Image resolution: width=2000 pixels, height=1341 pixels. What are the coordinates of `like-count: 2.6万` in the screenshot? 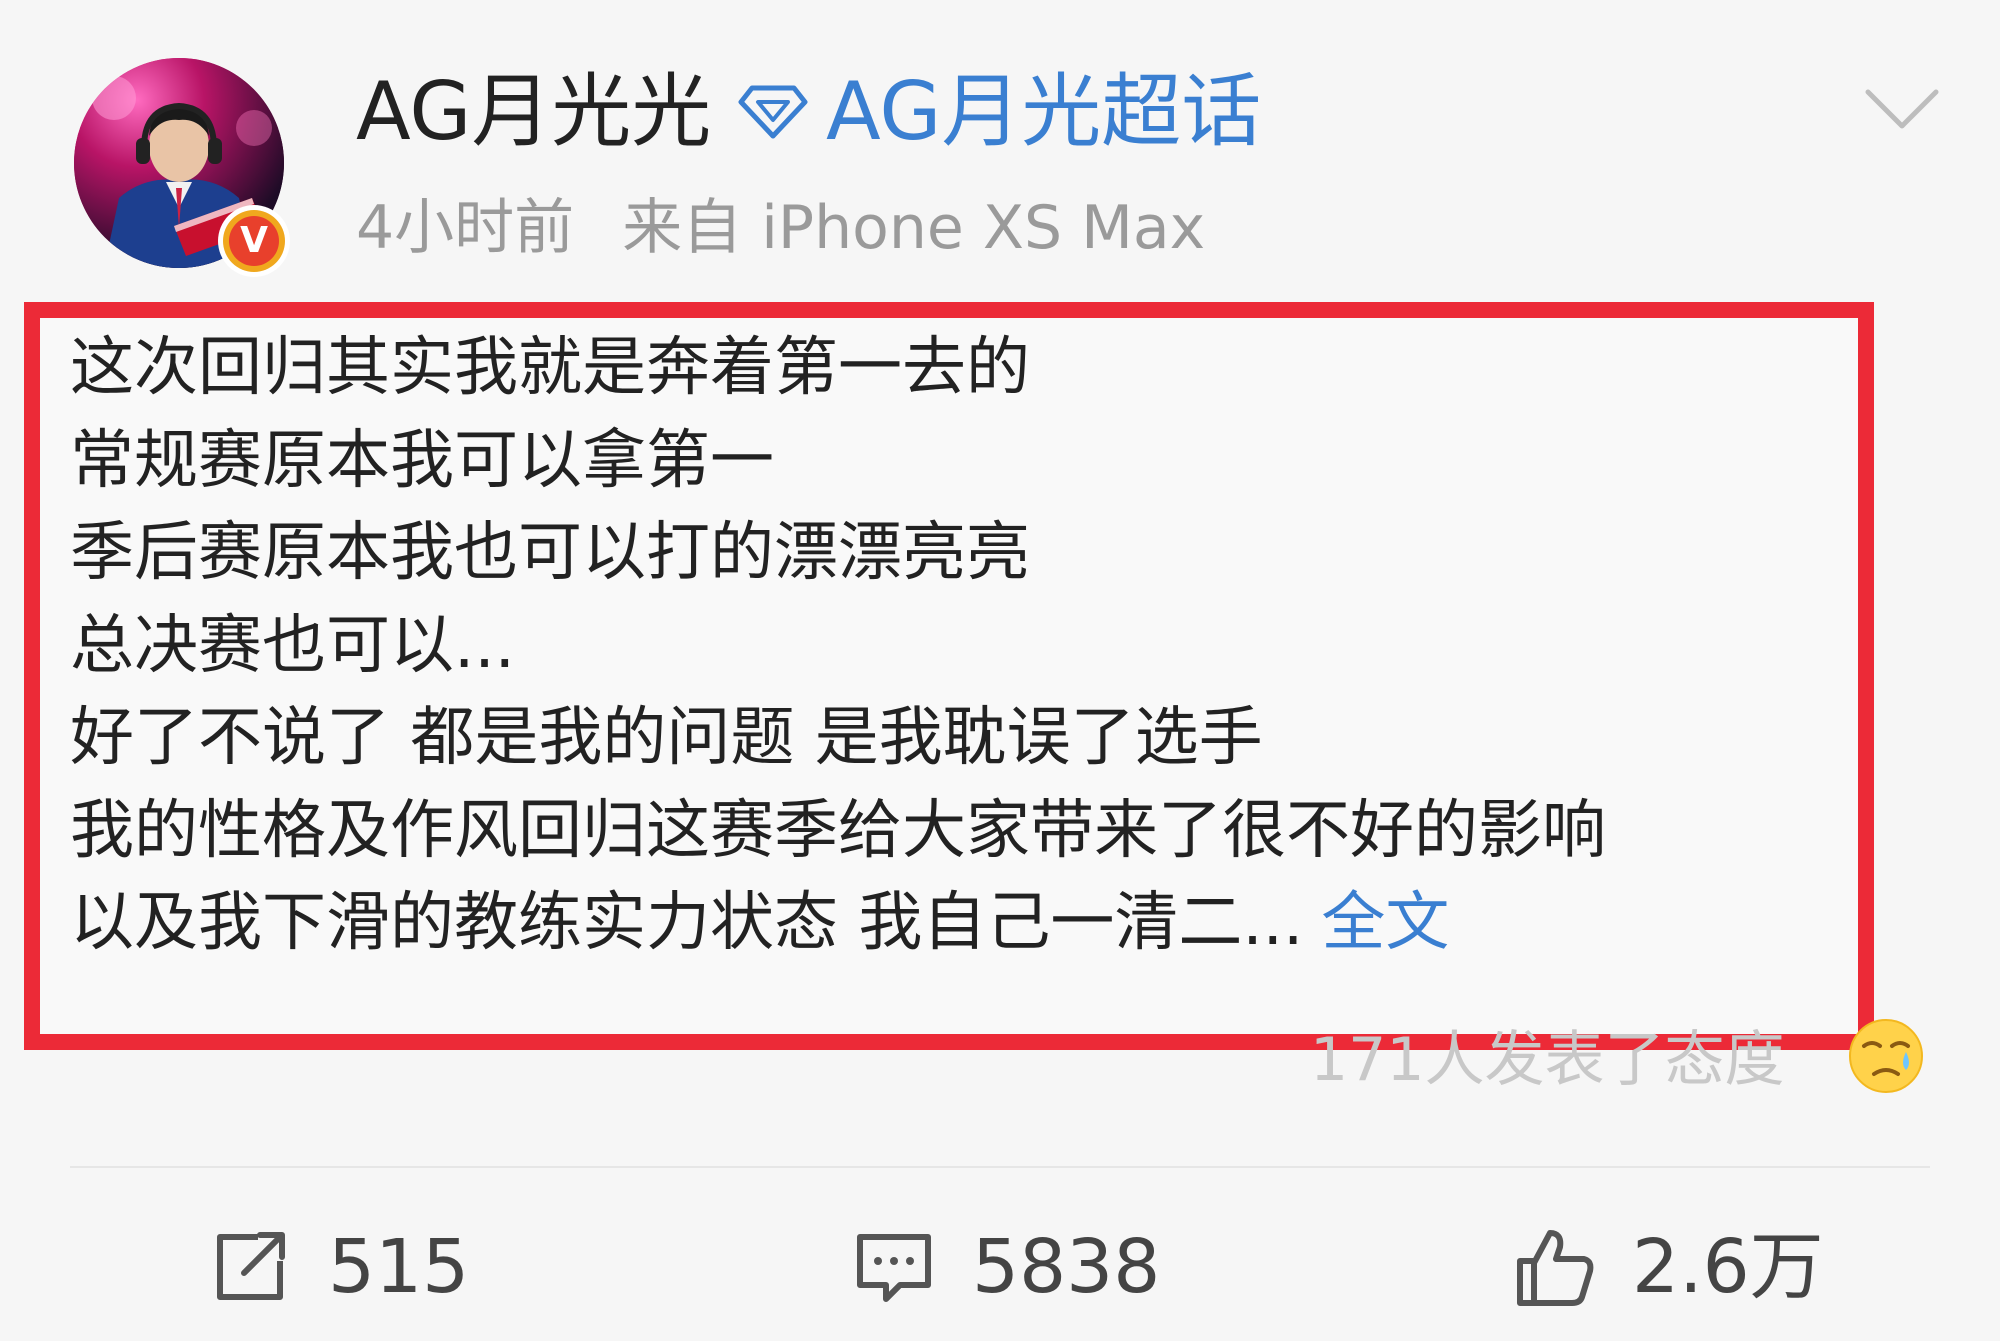 It's located at (1728, 1267).